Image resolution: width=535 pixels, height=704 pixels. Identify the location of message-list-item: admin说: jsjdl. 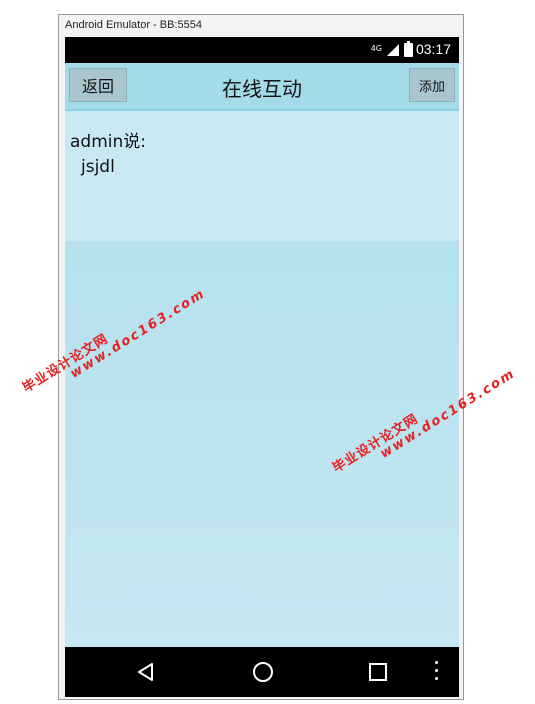
(262, 176).